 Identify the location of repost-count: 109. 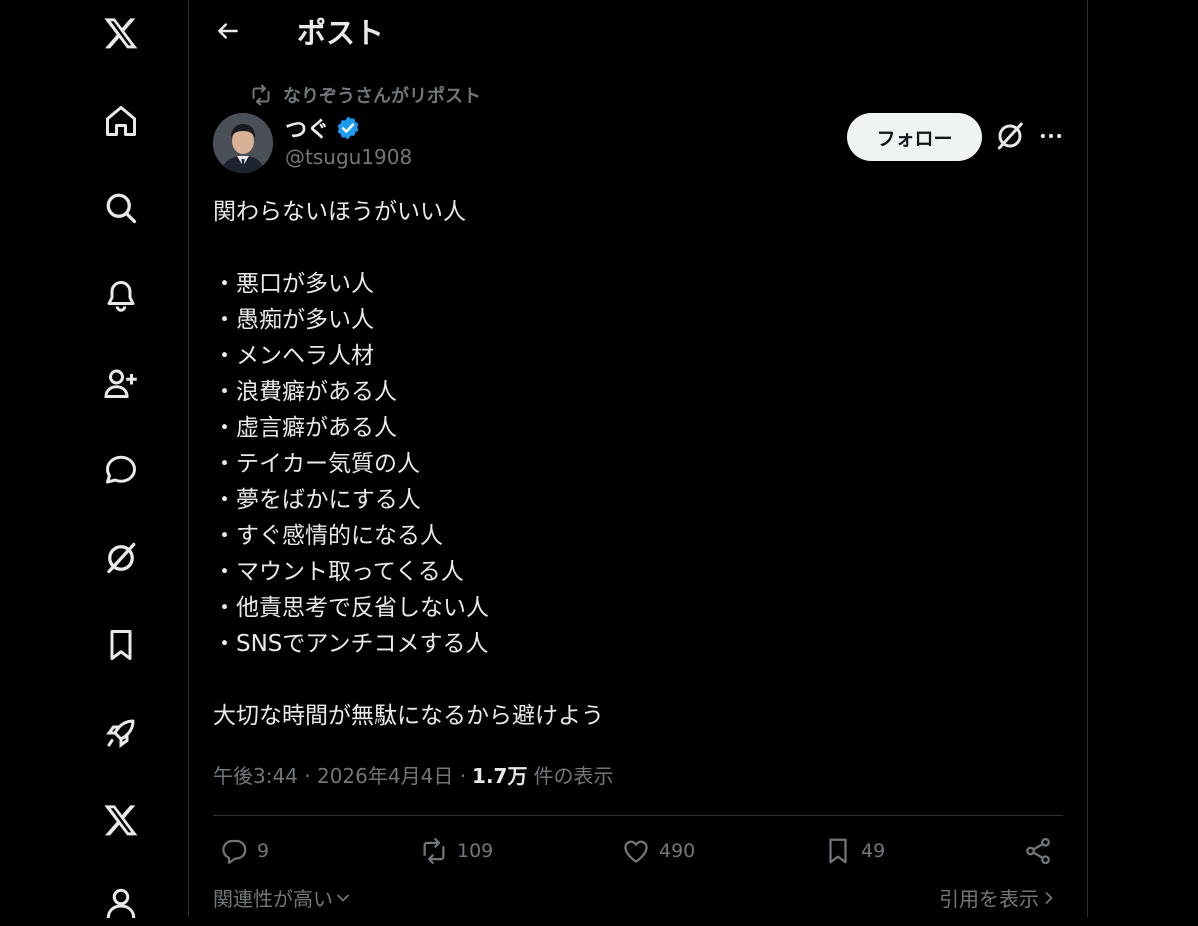
(475, 851).